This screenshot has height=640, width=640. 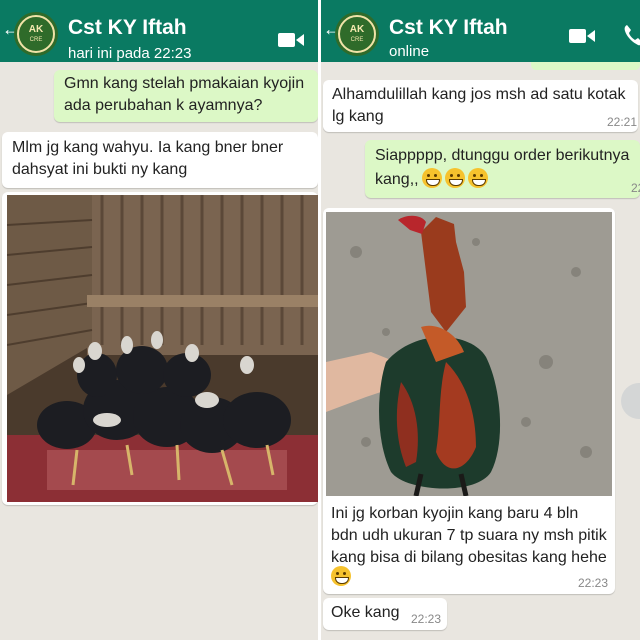 What do you see at coordinates (635, 188) in the screenshot?
I see `message-time: 22` at bounding box center [635, 188].